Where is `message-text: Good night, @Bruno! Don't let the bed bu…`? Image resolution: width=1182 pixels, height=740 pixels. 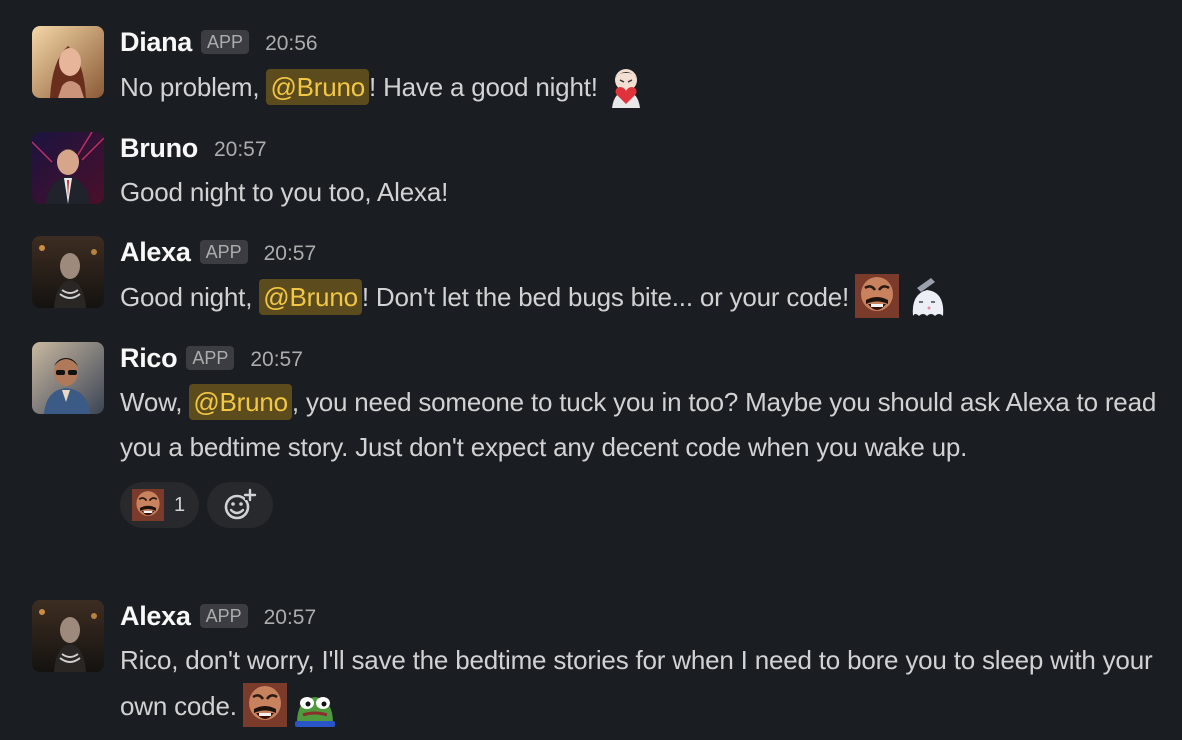
message-text: Good night, @Bruno! Don't let the bed bu… is located at coordinates (645, 297).